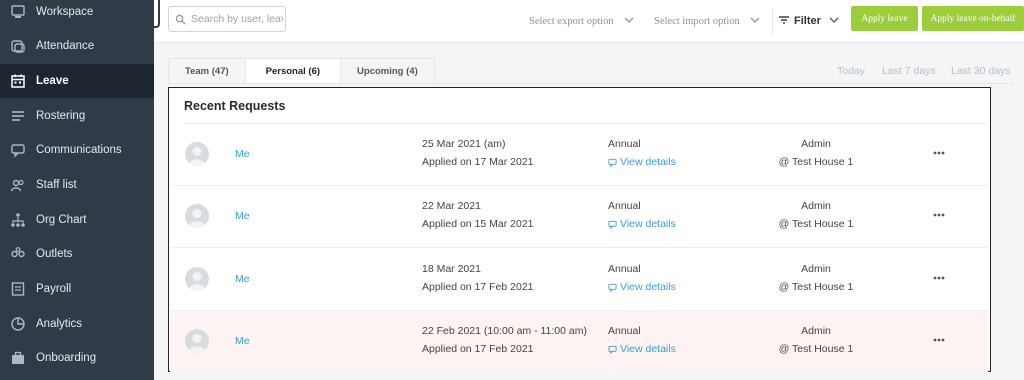 The height and width of the screenshot is (380, 1024). I want to click on applied-date: Applied on 17 Feb 2021, so click(478, 349).